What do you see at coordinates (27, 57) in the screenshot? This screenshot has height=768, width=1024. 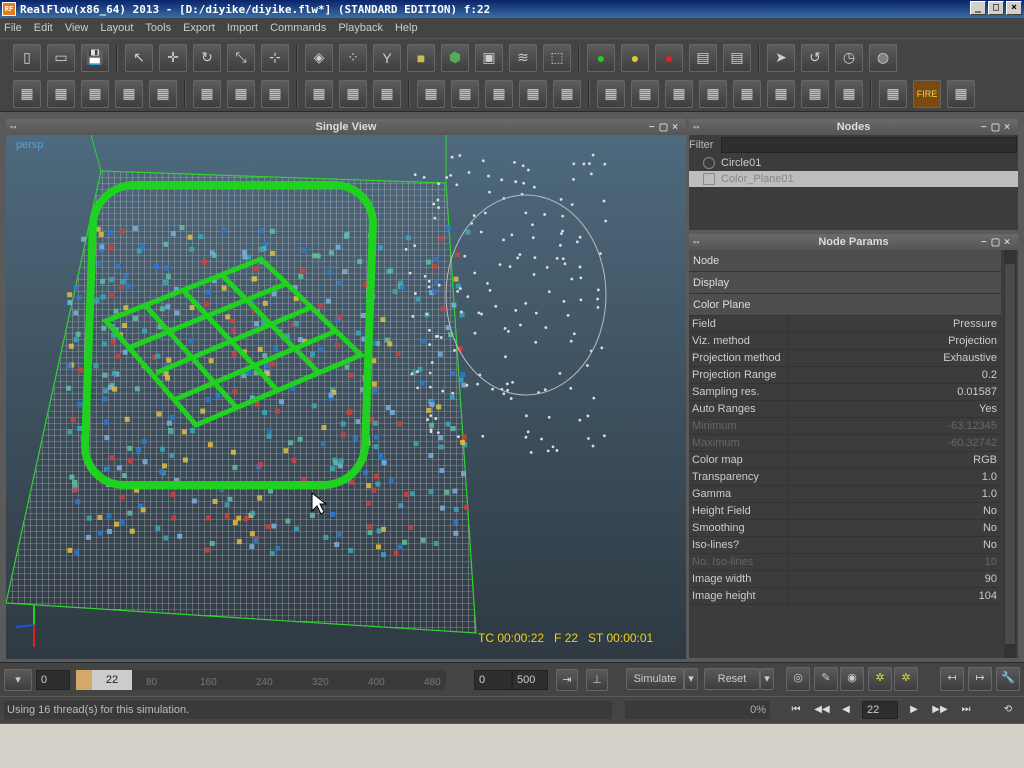 I see `new-file-icon: ▯` at bounding box center [27, 57].